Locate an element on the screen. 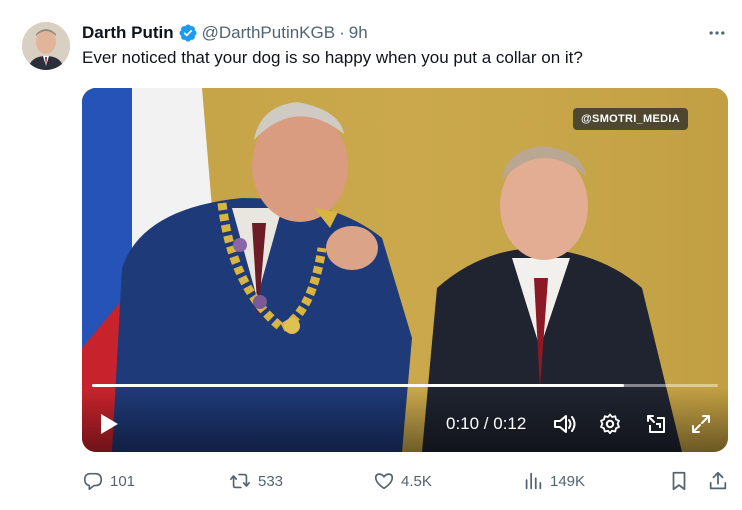 This screenshot has height=510, width=742. views-button: 149K is located at coordinates (553, 481).